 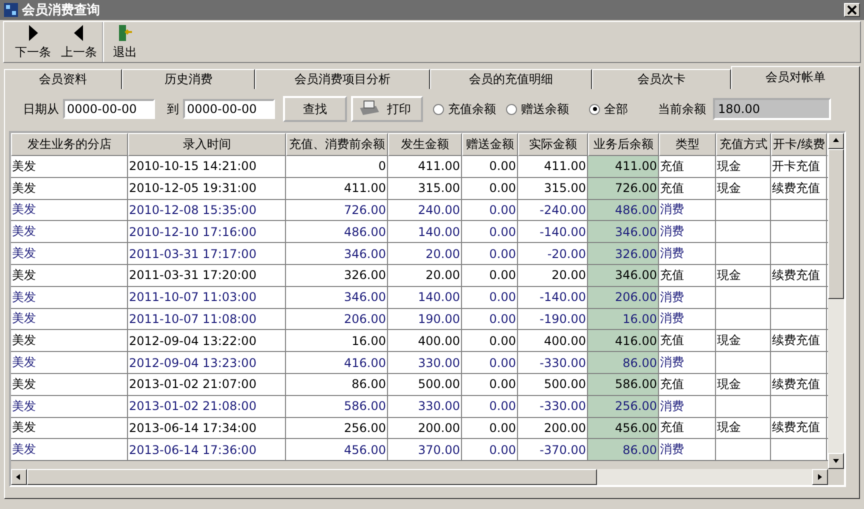 What do you see at coordinates (553, 429) in the screenshot?
I see `table-cell: 200.00` at bounding box center [553, 429].